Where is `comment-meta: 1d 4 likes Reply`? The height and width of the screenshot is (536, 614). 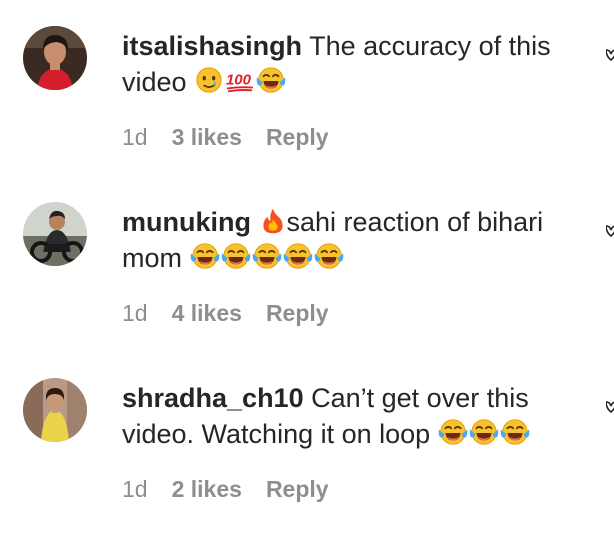
comment-meta: 1d 4 likes Reply is located at coordinates (225, 313).